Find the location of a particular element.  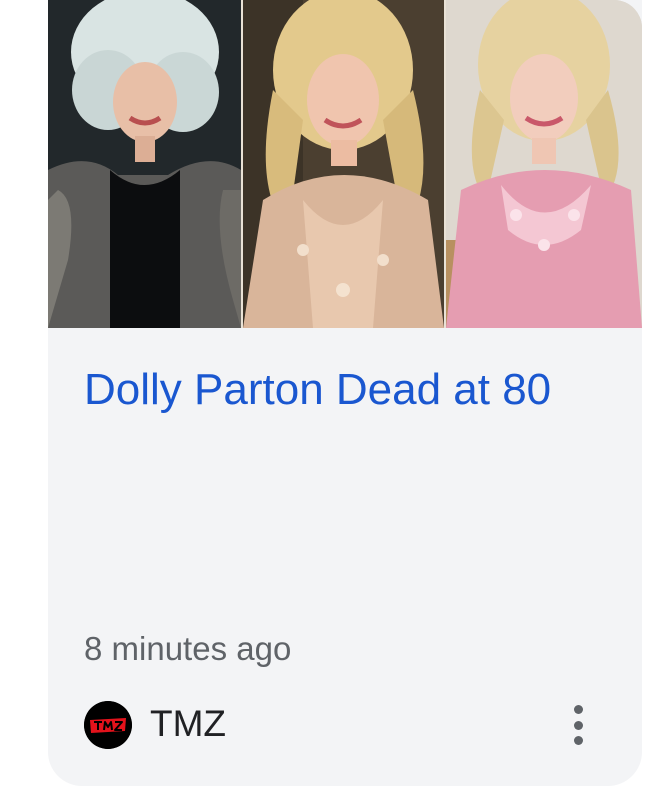

portrait-2-image is located at coordinates (343, 164).